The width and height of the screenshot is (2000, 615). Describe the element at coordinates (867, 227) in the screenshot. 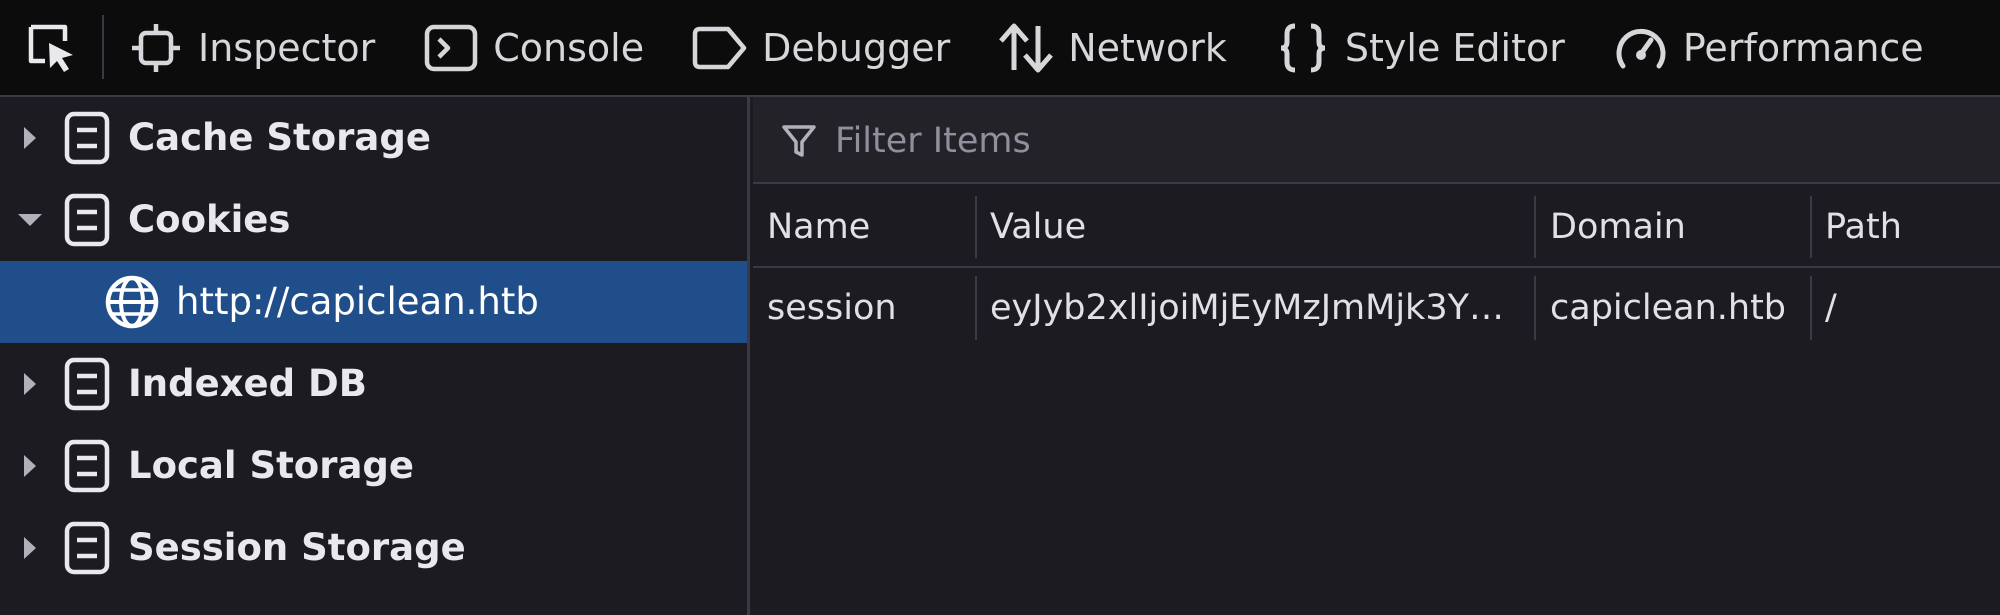

I see `column-header-name: Name` at that location.